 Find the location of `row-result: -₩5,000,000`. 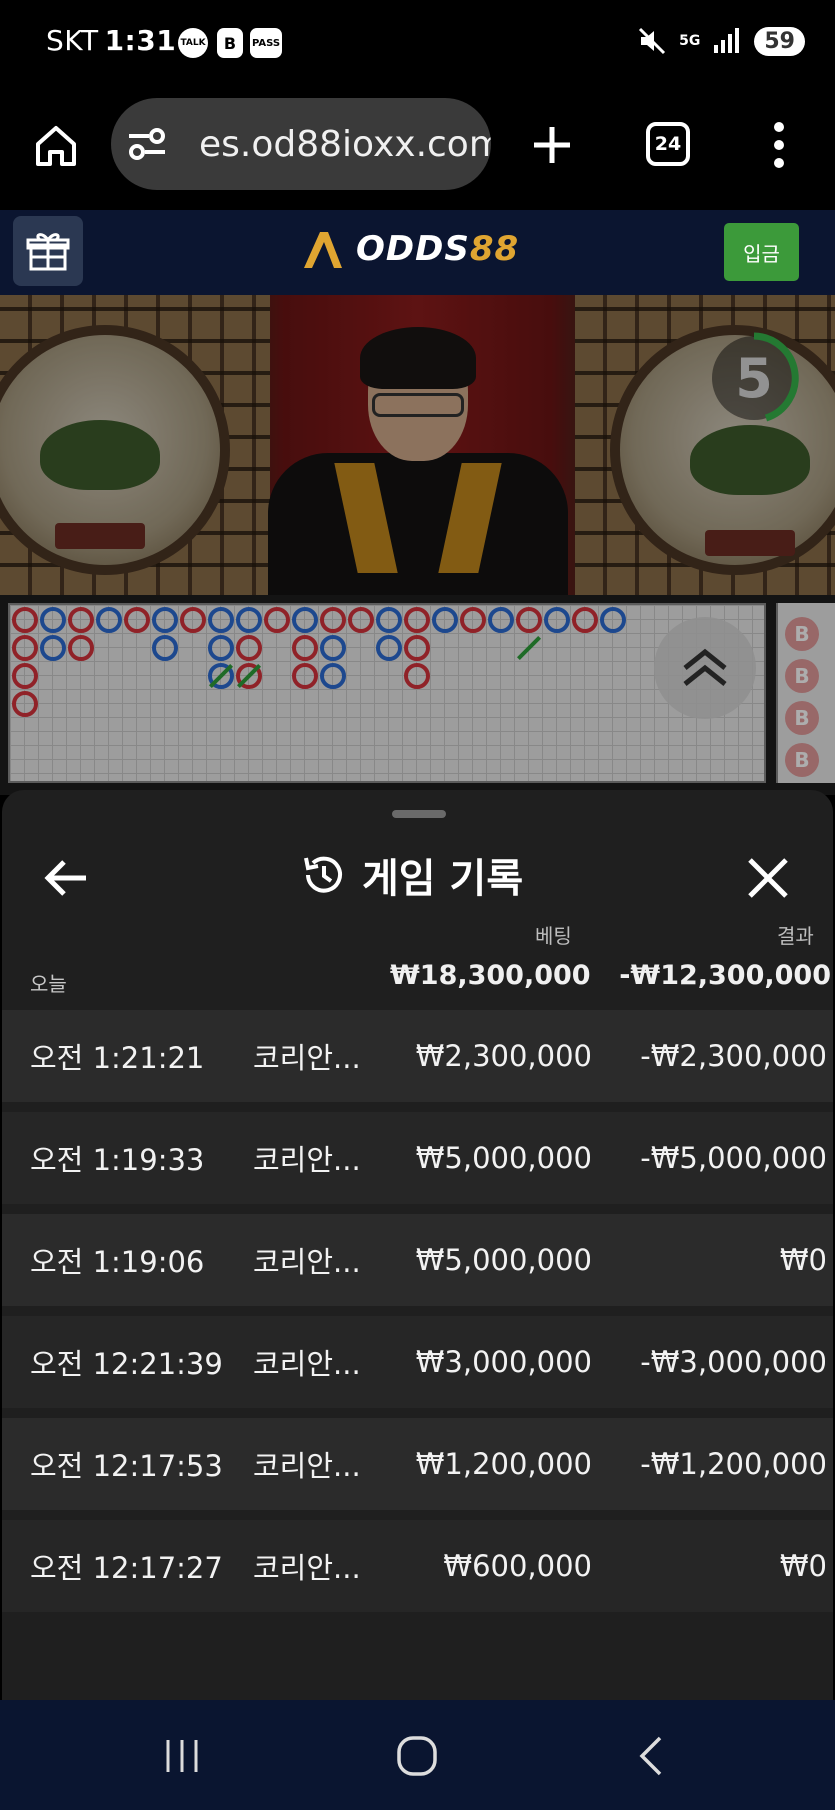

row-result: -₩5,000,000 is located at coordinates (733, 1158).